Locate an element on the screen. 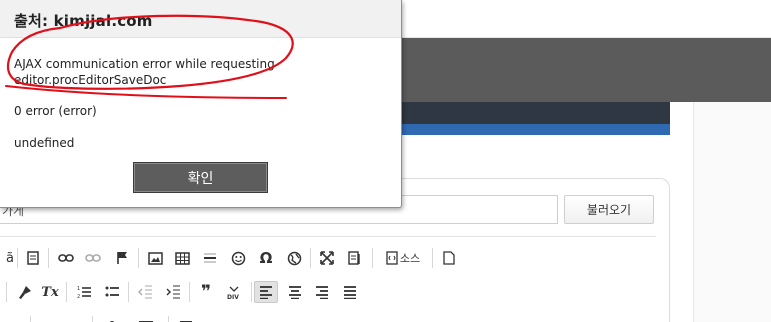  bullet-list-icon-svg is located at coordinates (112, 291).